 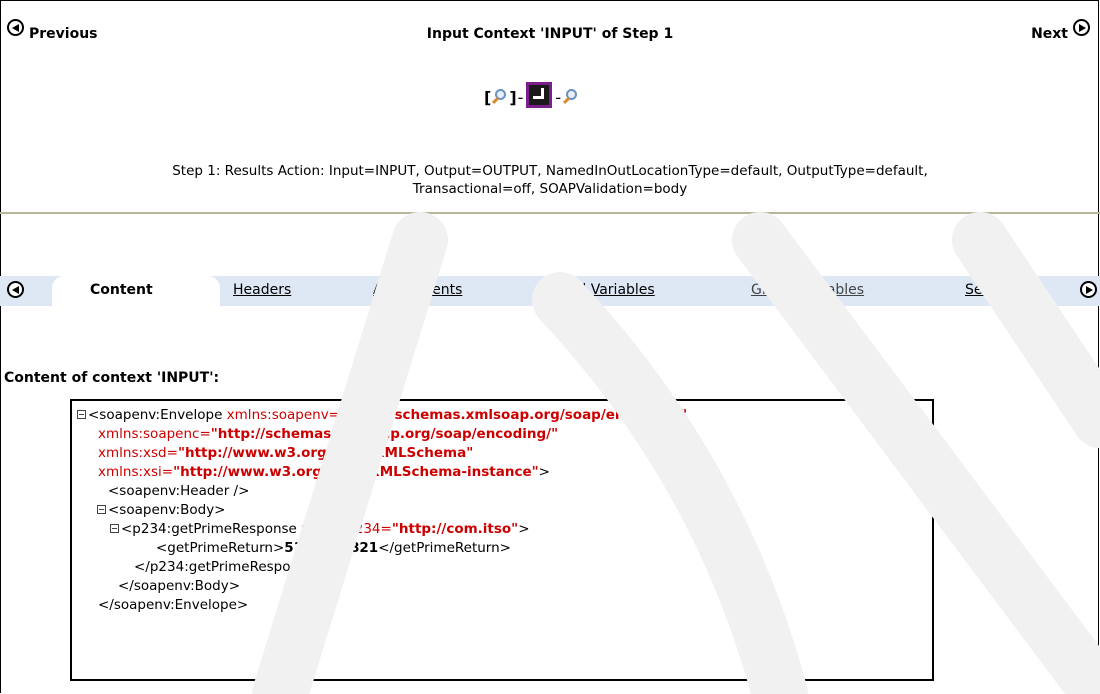 I want to click on xml-tag: <getPrimeReturn>, so click(x=220, y=548).